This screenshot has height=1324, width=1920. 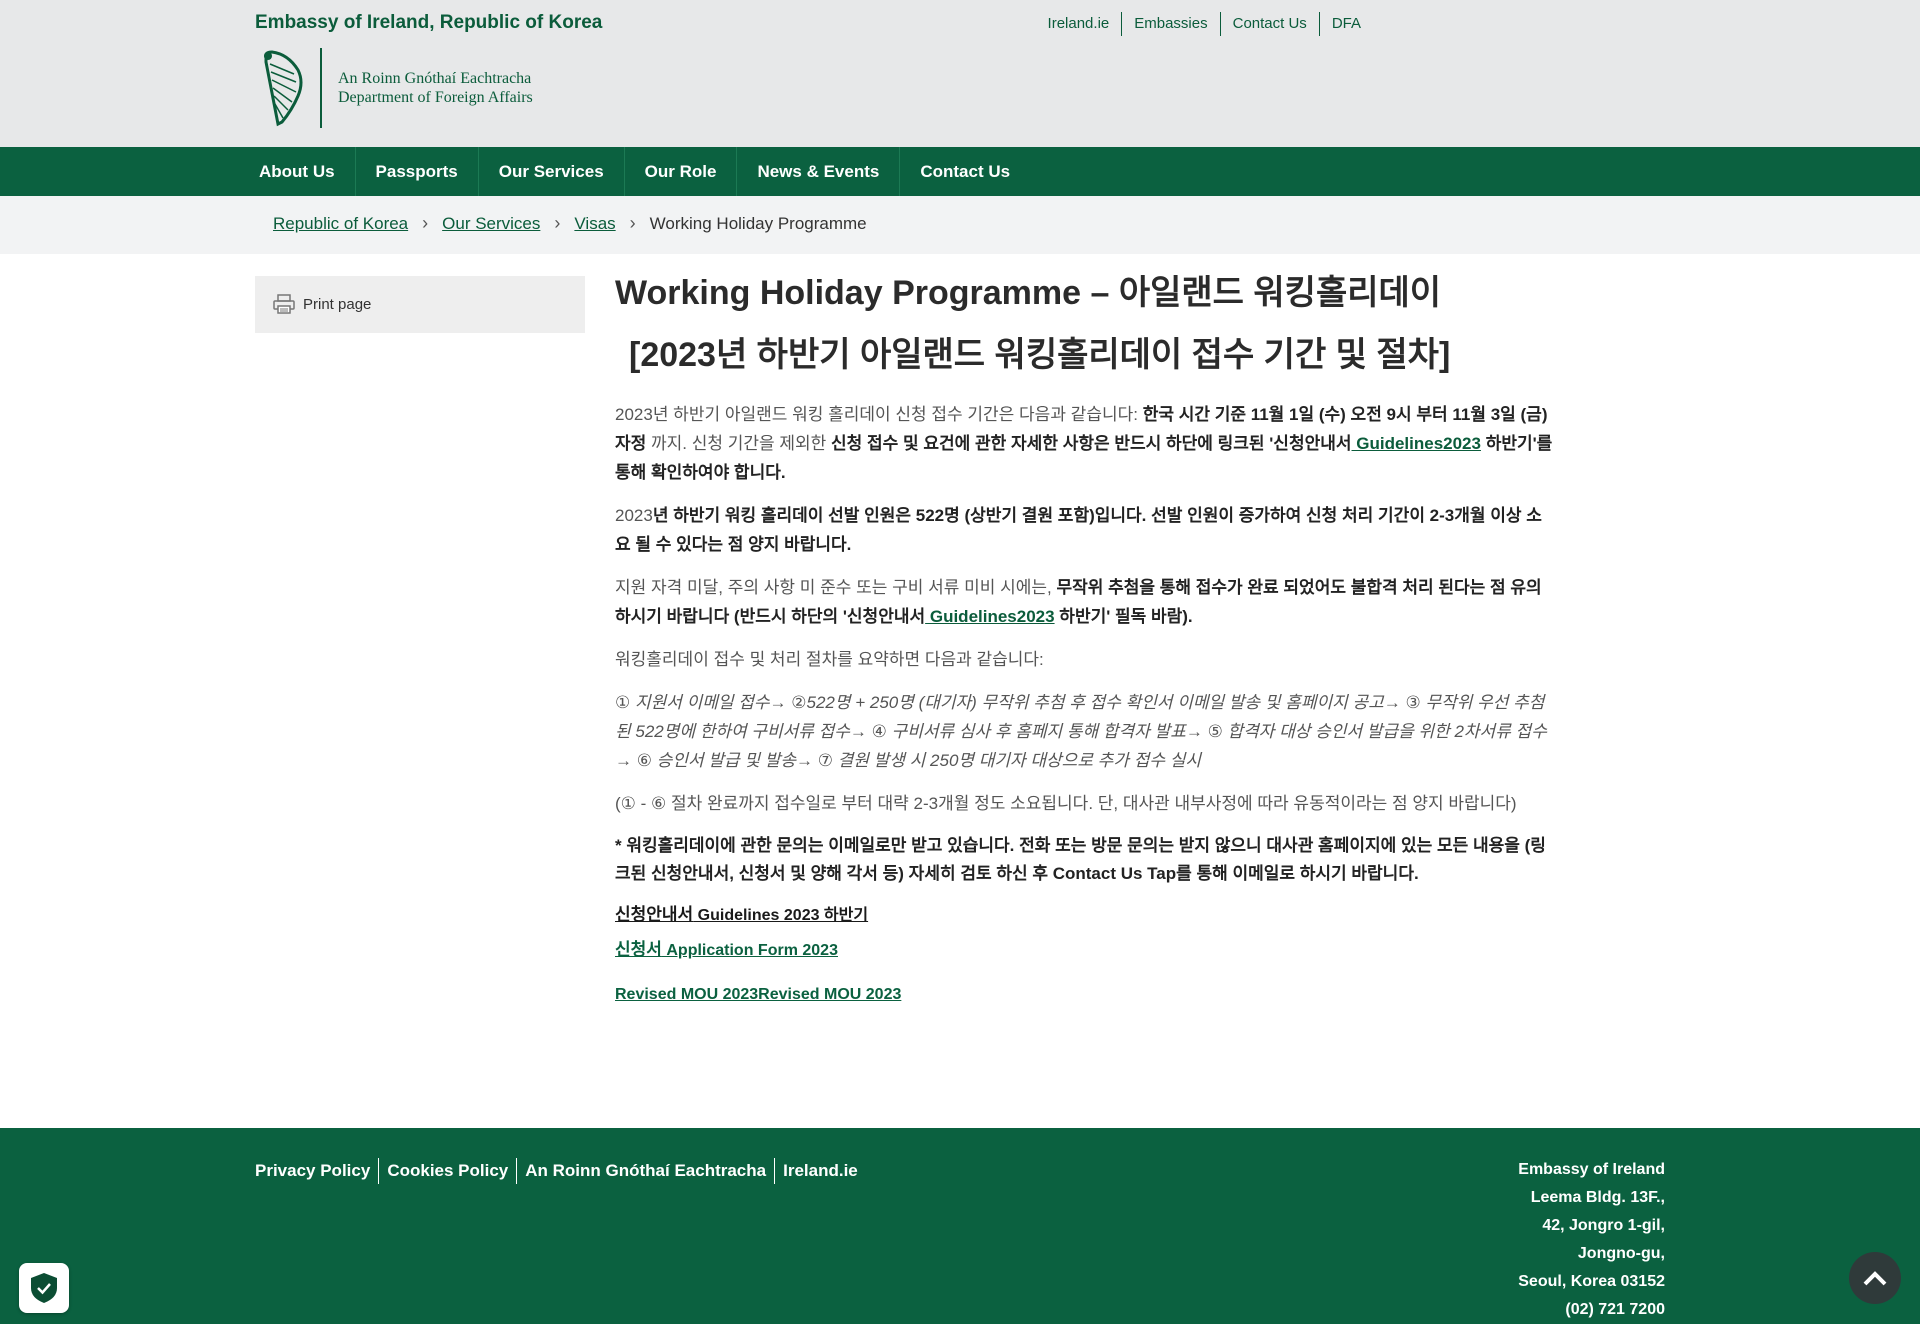 What do you see at coordinates (316, 1171) in the screenshot?
I see `footer-link-privacy: Privacy Policy` at bounding box center [316, 1171].